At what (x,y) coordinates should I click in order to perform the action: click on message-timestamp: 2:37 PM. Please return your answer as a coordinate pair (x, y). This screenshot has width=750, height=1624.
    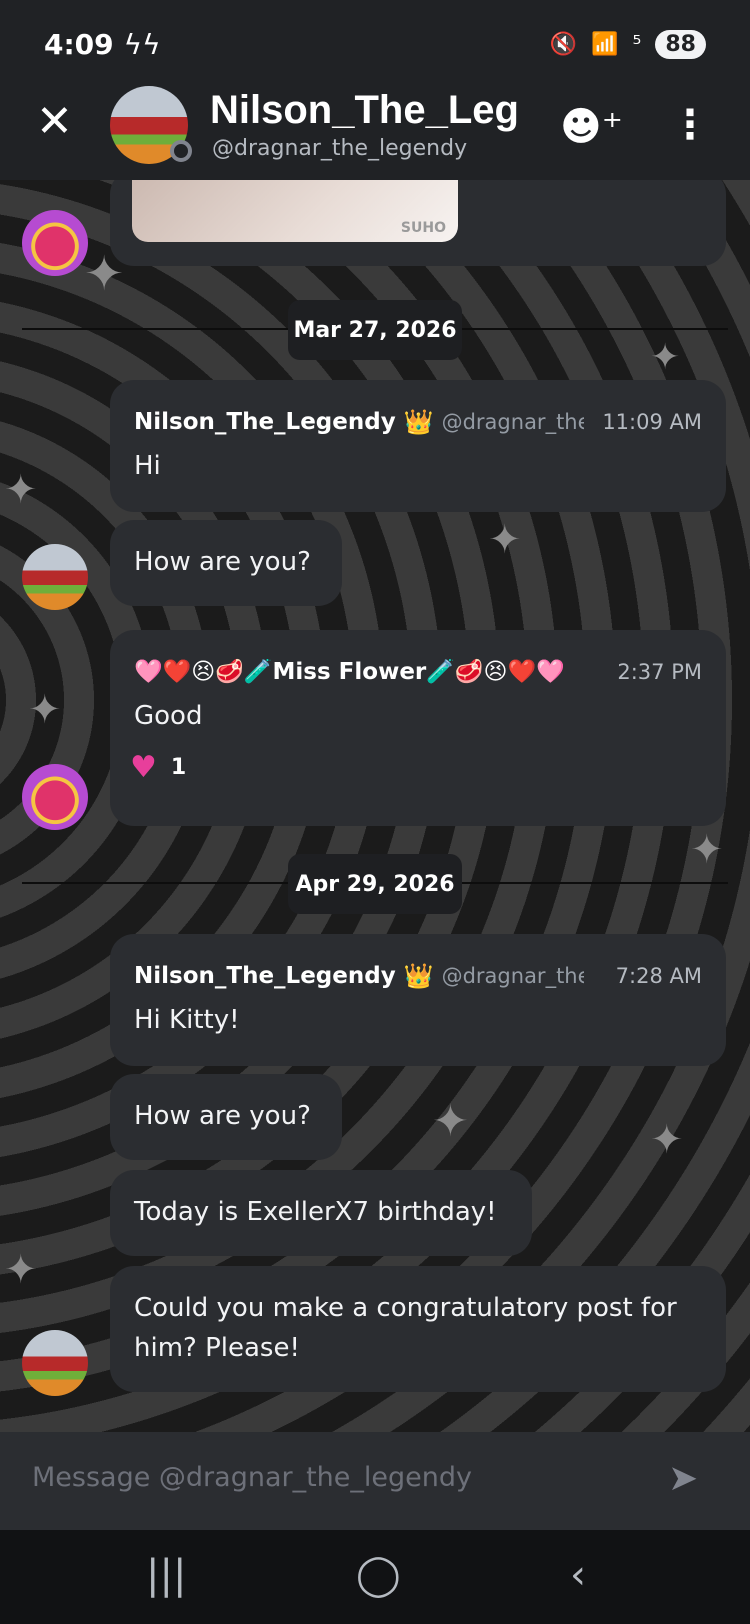
    Looking at the image, I should click on (659, 672).